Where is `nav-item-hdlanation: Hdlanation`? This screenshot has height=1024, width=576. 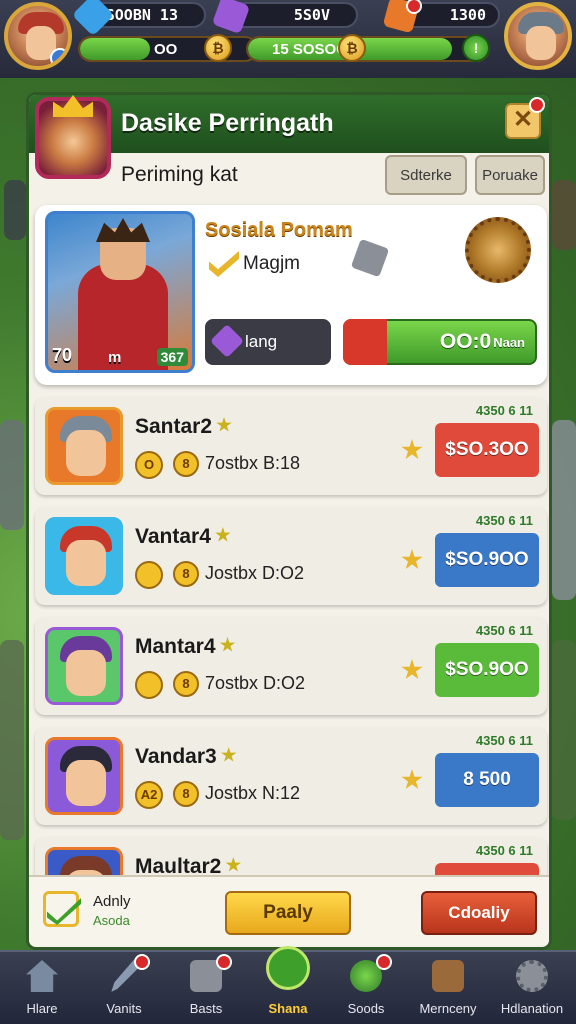
nav-item-hdlanation: Hdlanation is located at coordinates (532, 988).